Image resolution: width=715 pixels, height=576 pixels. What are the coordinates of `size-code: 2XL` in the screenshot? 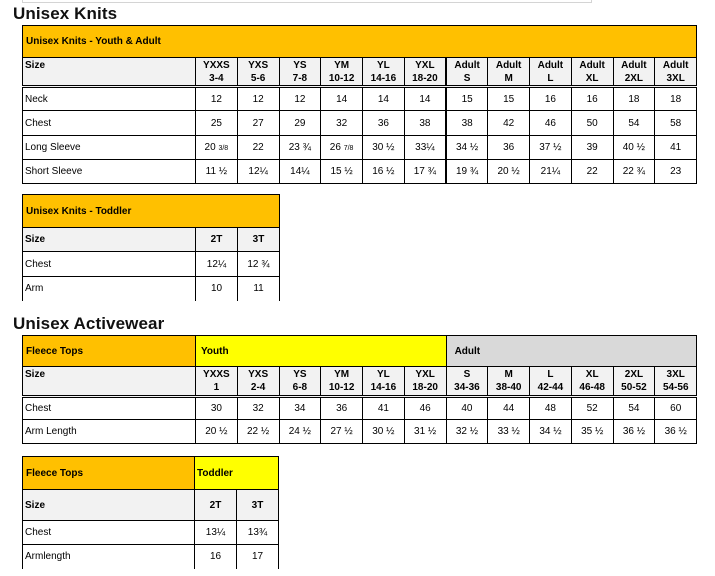 It's located at (634, 374).